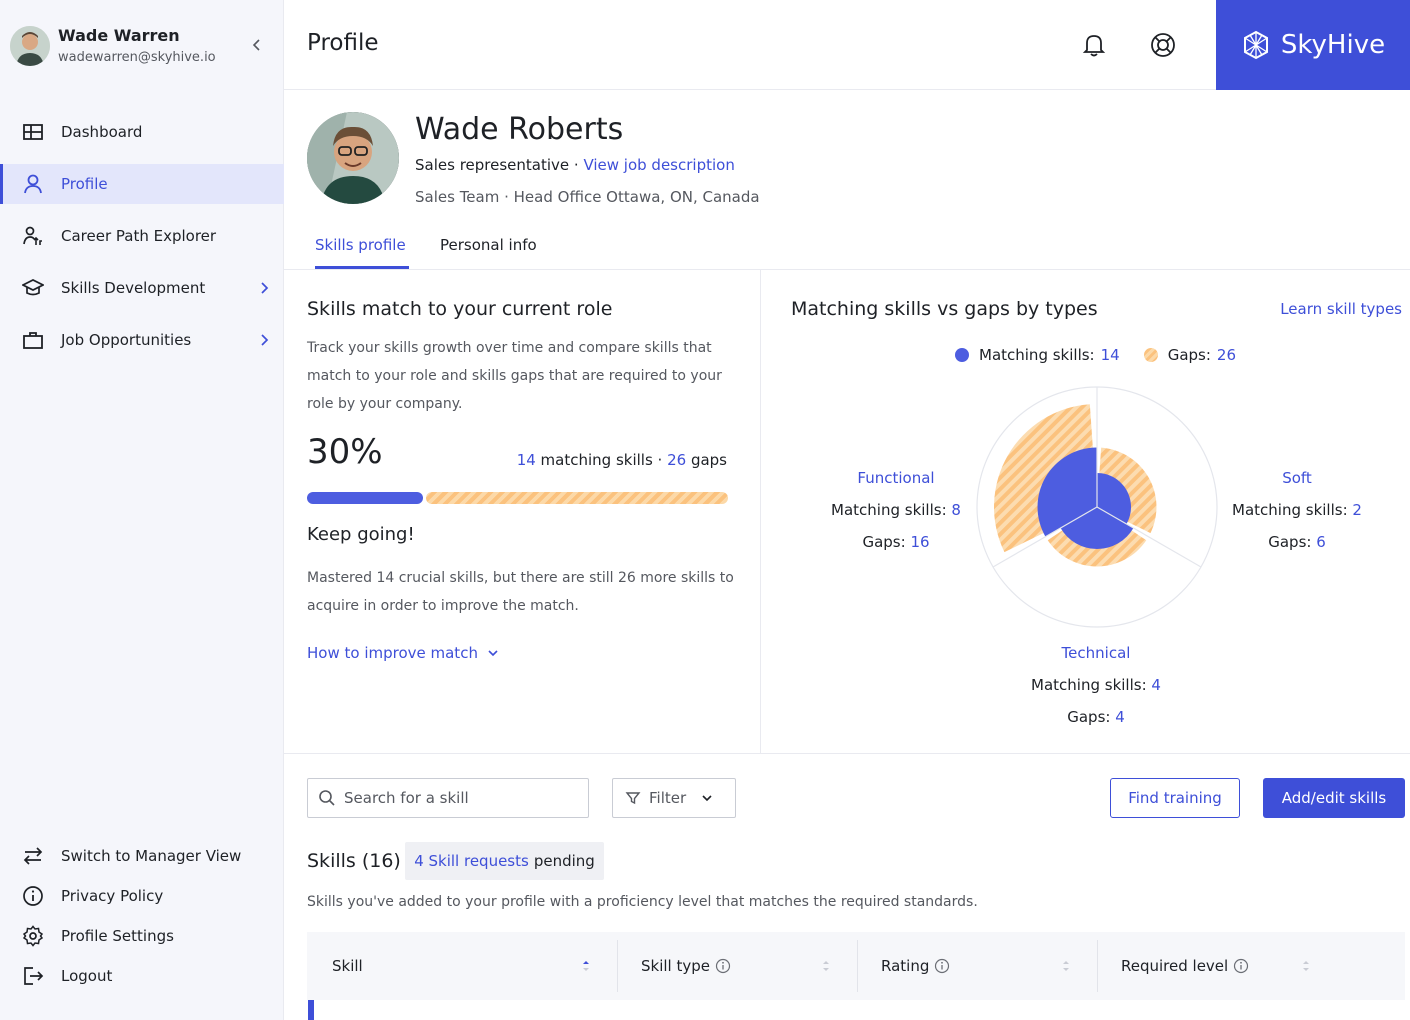 Image resolution: width=1410 pixels, height=1020 pixels. Describe the element at coordinates (1185, 966) in the screenshot. I see `column-header-required-level: Required level` at that location.